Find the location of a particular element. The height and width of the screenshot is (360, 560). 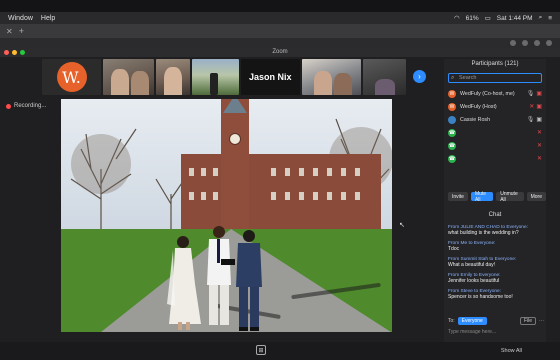

menu-list-icon: ≡ is located at coordinates (550, 18).